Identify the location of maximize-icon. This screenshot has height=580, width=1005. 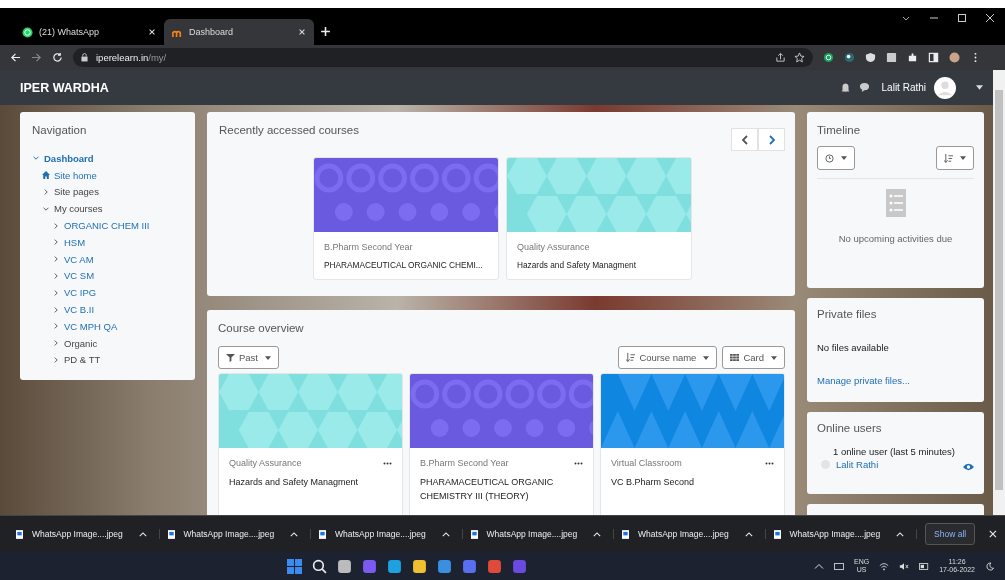
(962, 18).